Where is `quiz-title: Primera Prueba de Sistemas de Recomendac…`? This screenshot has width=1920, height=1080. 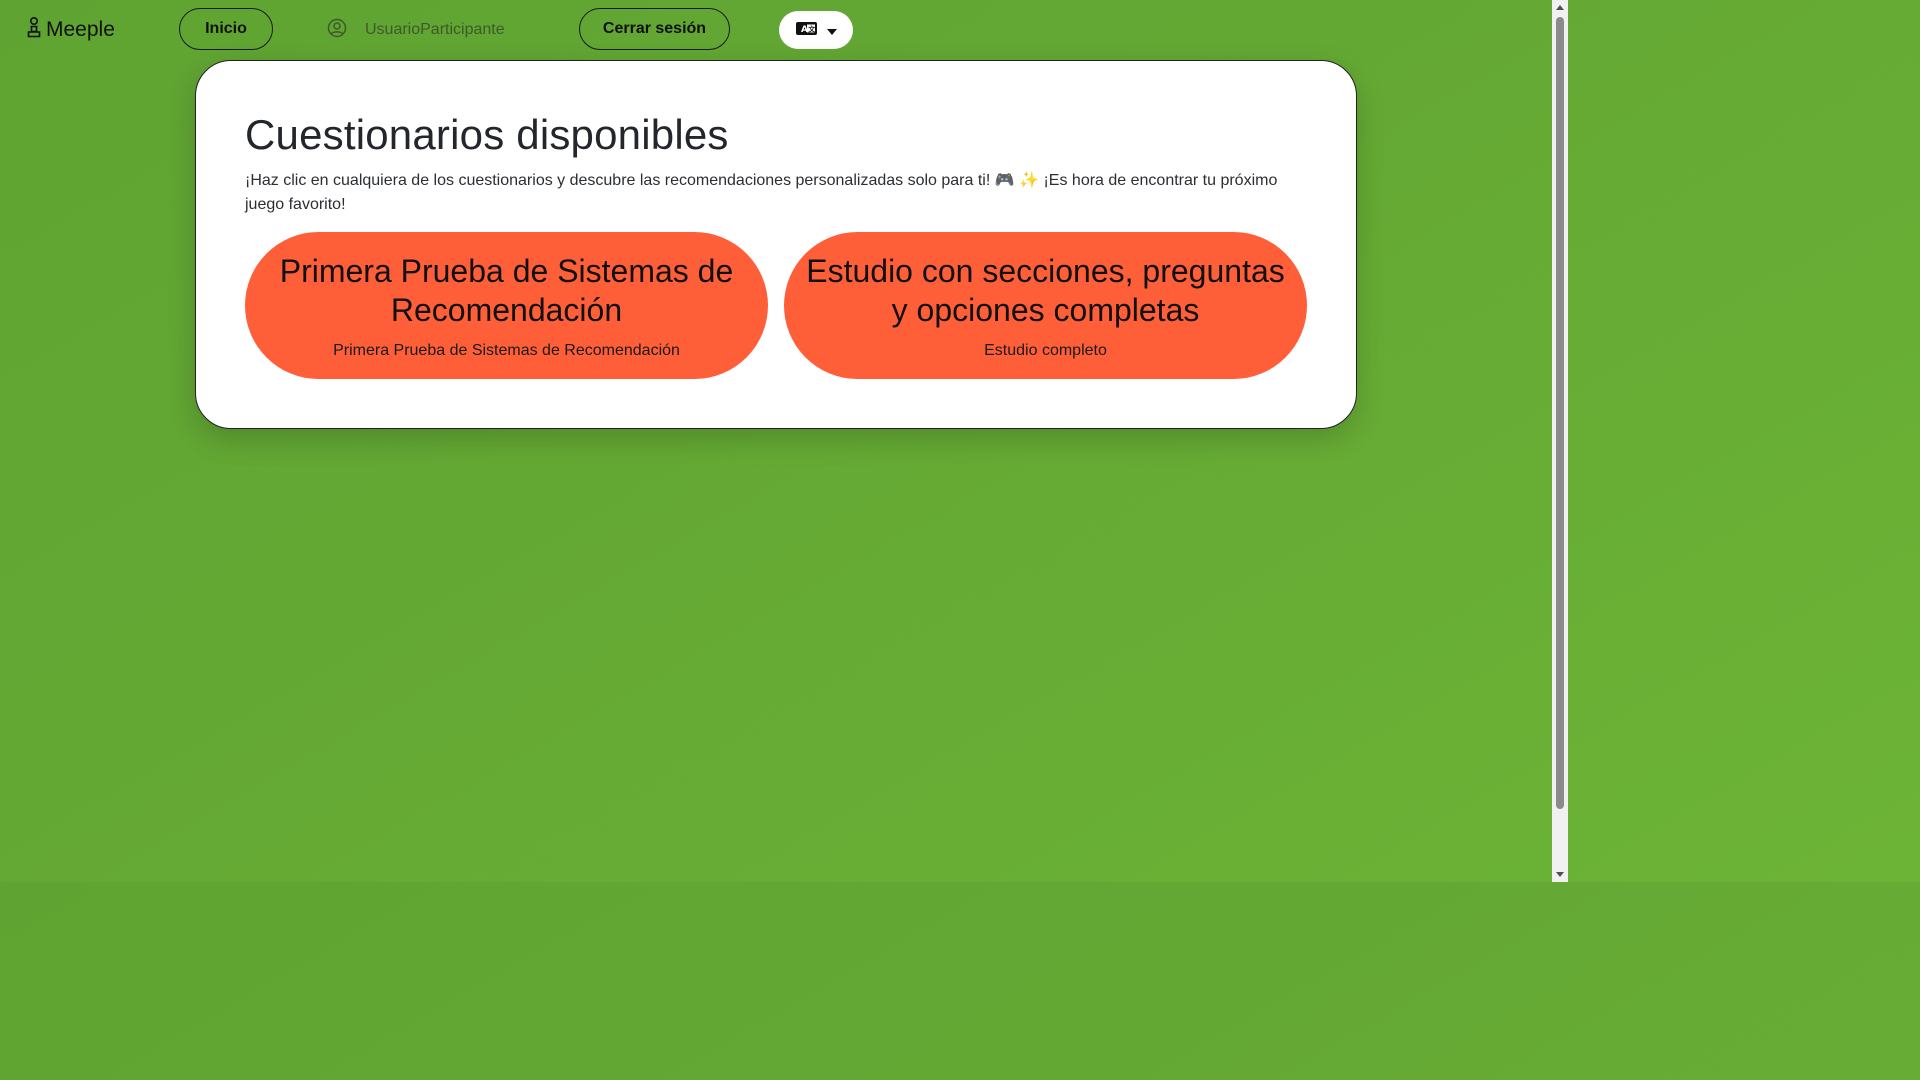 quiz-title: Primera Prueba de Sistemas de Recomendac… is located at coordinates (506, 290).